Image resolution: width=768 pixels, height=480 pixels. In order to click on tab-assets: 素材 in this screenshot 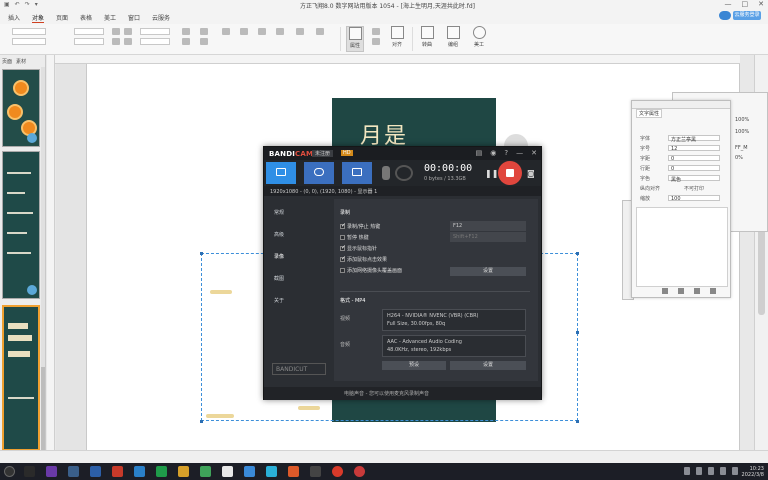, I will do `click(21, 61)`.